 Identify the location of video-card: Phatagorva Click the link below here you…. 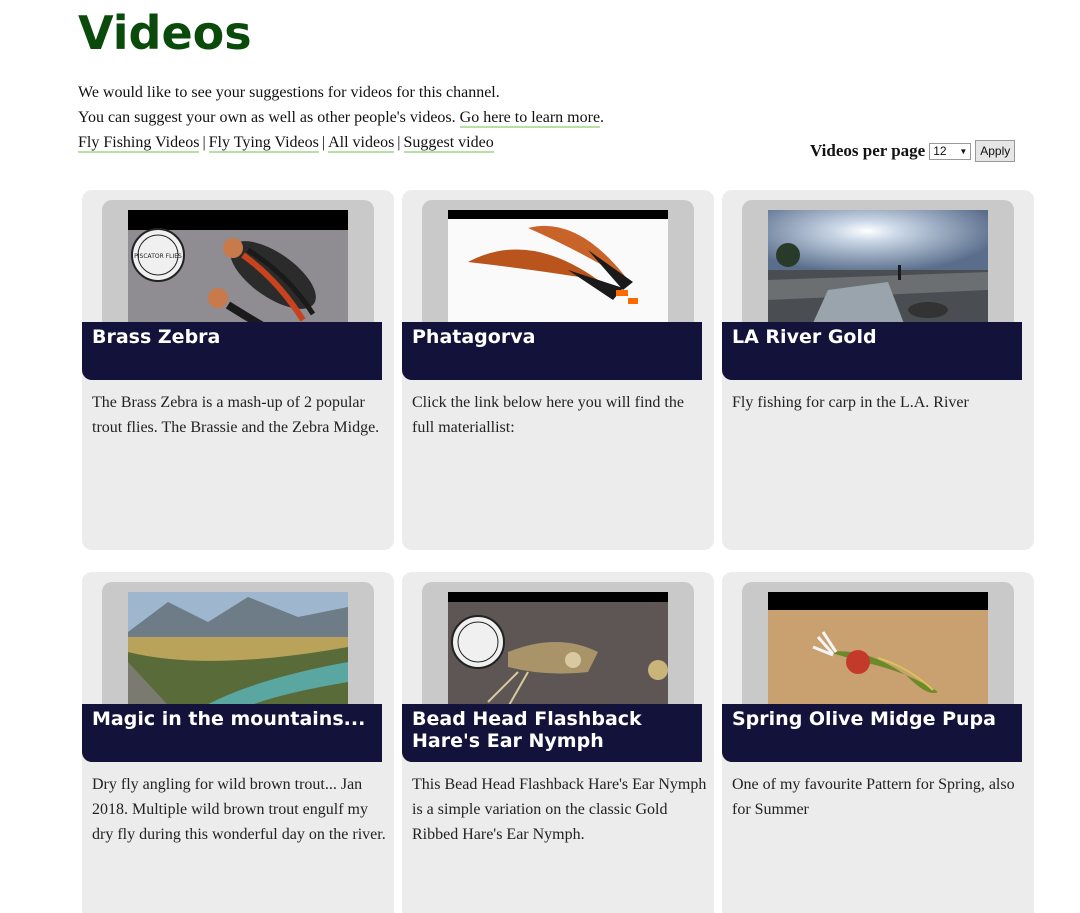
(558, 370).